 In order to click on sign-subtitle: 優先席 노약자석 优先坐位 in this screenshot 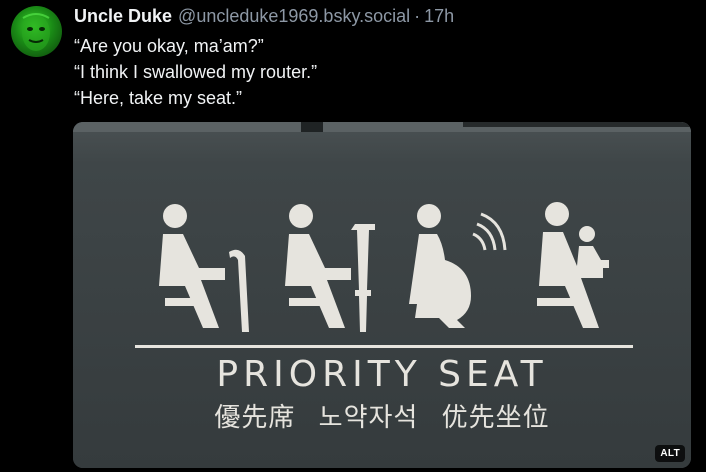, I will do `click(382, 418)`.